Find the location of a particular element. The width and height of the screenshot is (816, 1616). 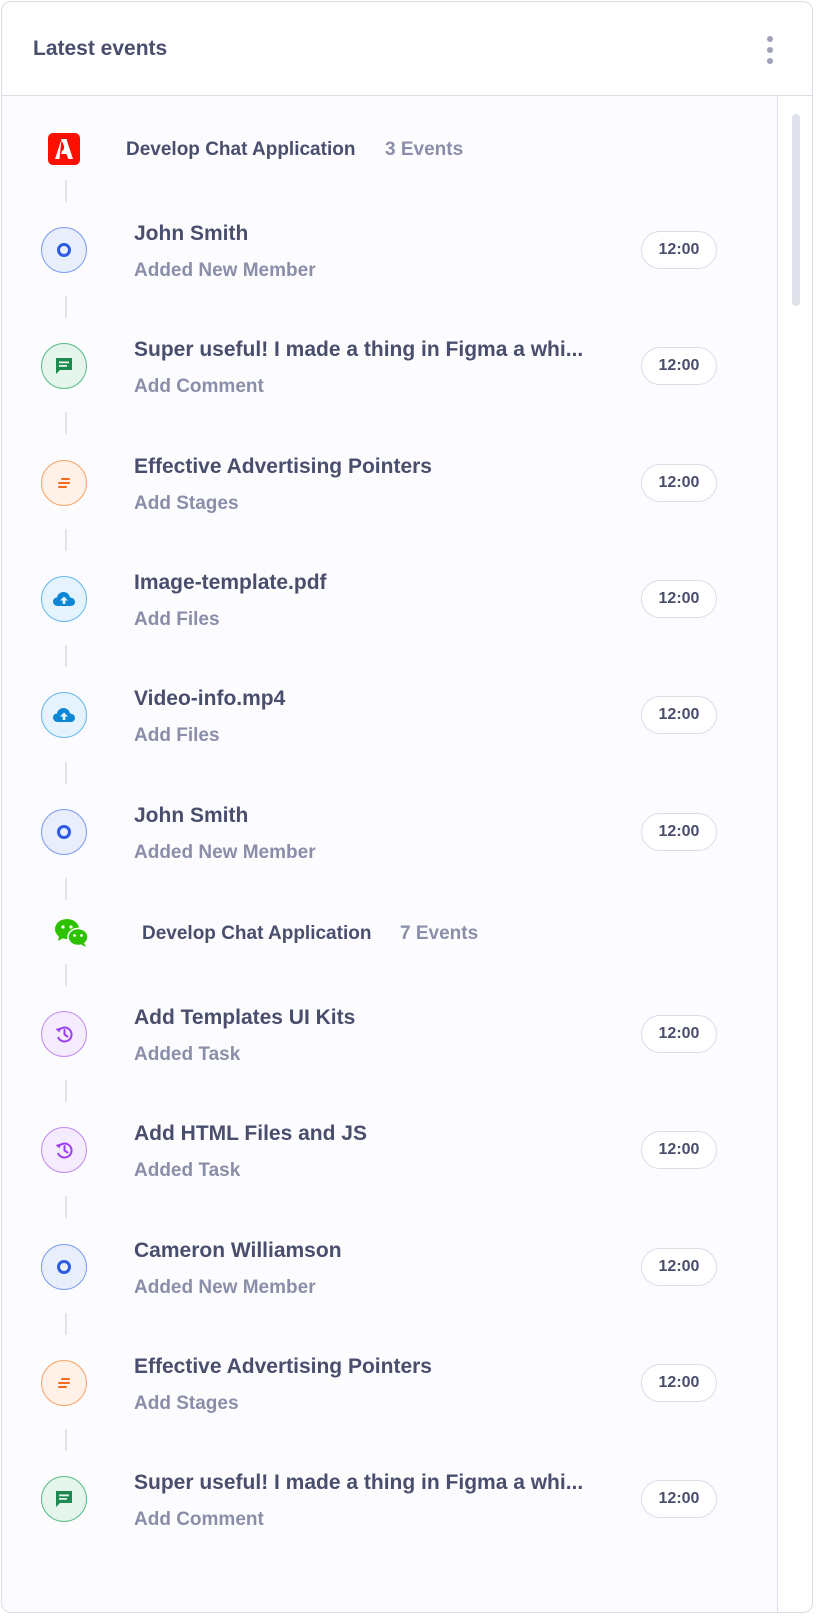

adobe-logo-icon is located at coordinates (64, 151).